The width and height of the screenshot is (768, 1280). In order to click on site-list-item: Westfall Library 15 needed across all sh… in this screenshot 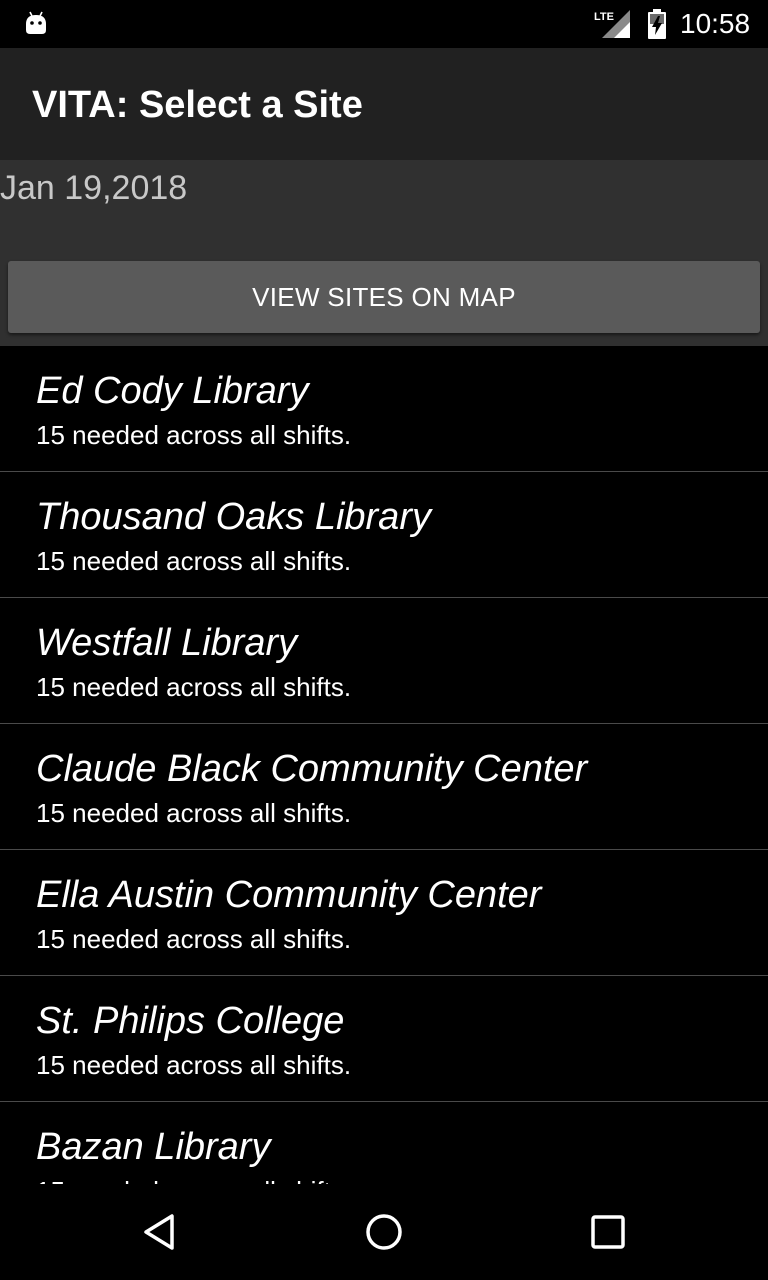, I will do `click(384, 661)`.